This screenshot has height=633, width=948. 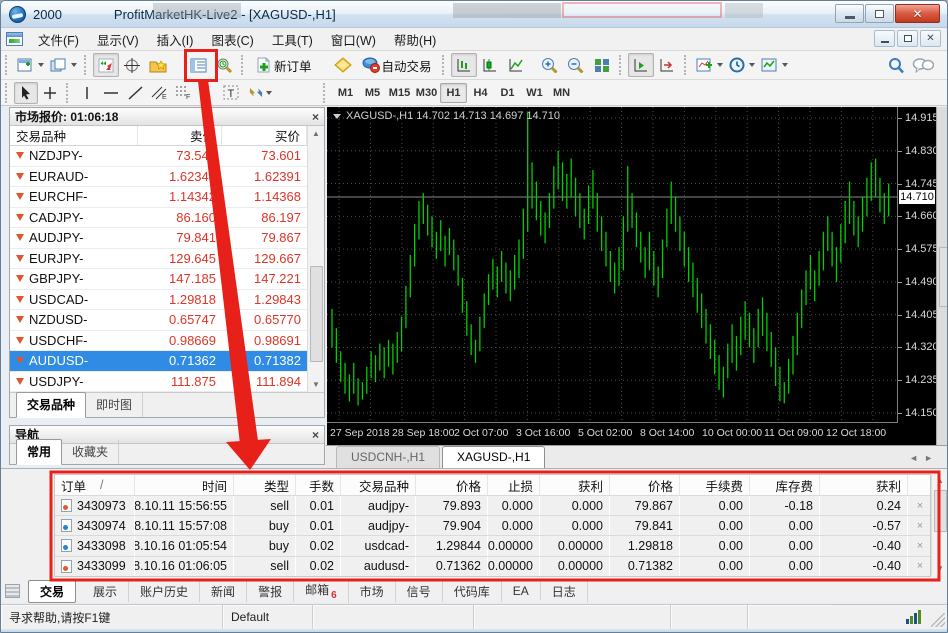 What do you see at coordinates (231, 93) in the screenshot?
I see `text-label-tool-button: T` at bounding box center [231, 93].